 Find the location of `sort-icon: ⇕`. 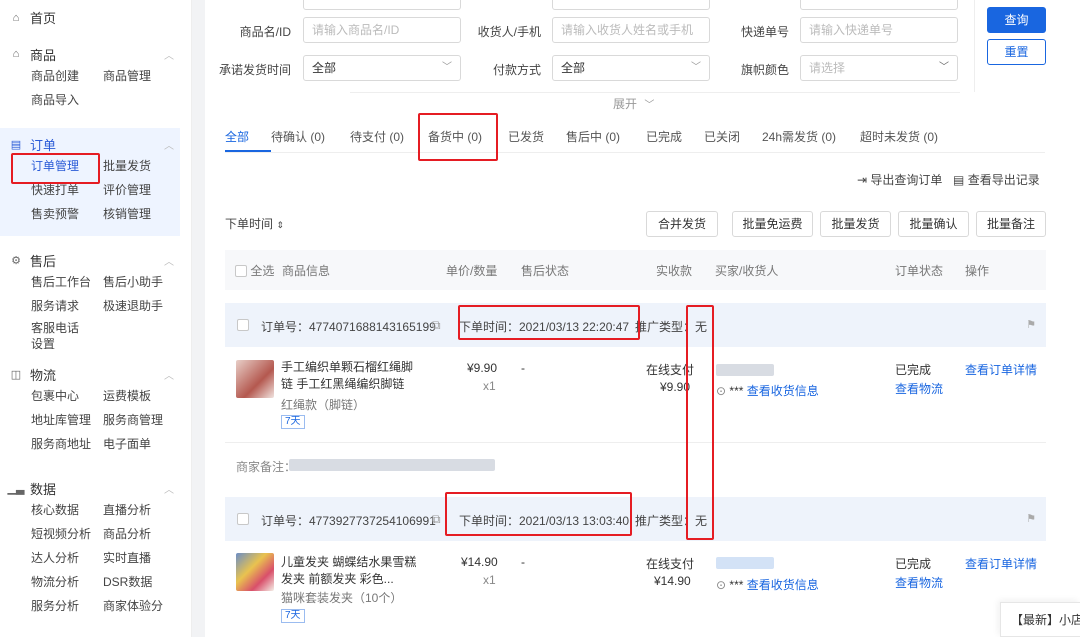

sort-icon: ⇕ is located at coordinates (280, 225).